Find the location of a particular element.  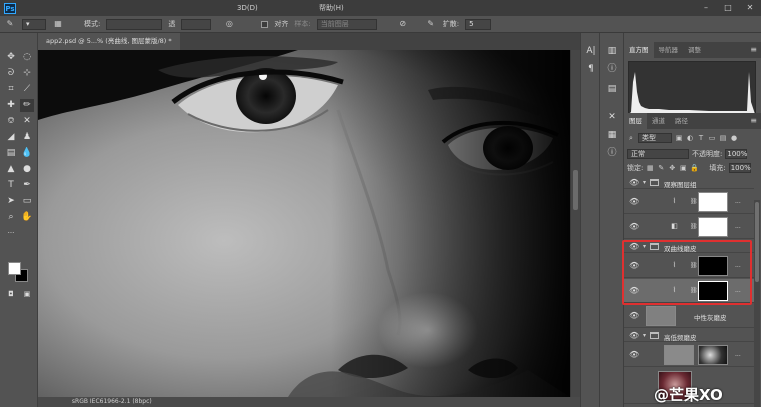

close-button: ✕ is located at coordinates (750, 8).